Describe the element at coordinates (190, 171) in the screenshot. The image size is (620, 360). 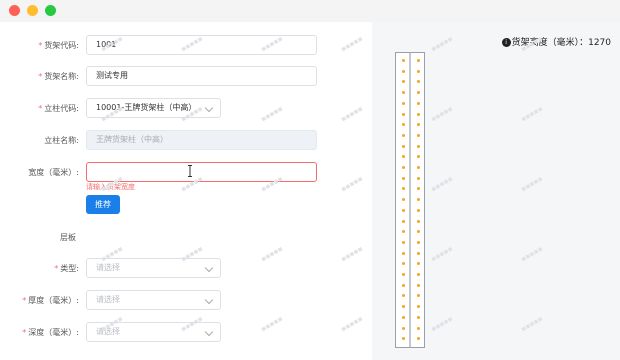
I see `text-cursor-icon` at that location.